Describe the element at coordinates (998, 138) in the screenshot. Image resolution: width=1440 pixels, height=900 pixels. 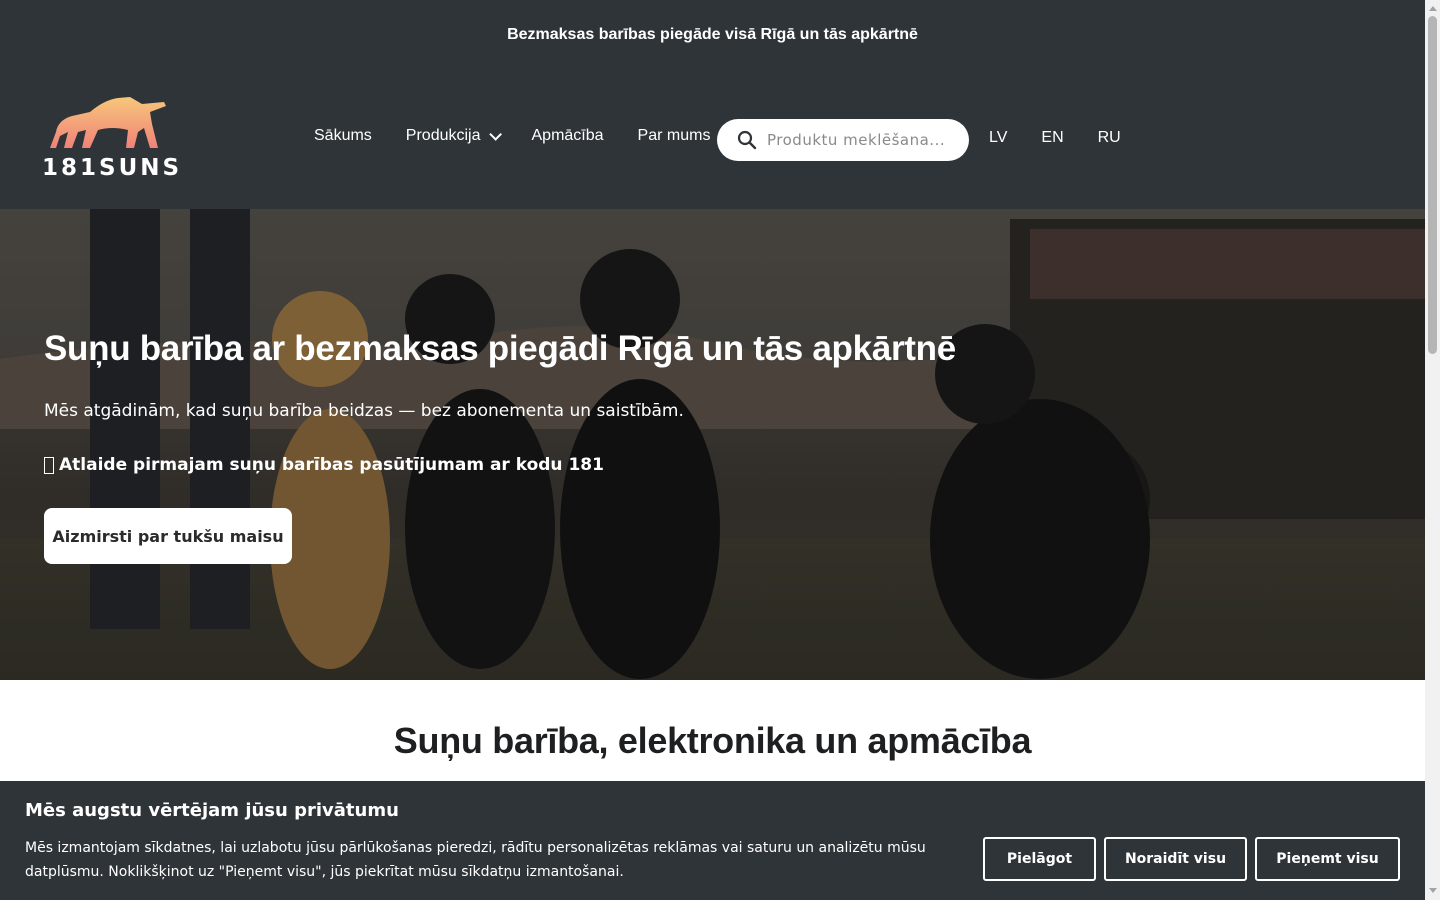
I see `lang-lv: LV` at that location.